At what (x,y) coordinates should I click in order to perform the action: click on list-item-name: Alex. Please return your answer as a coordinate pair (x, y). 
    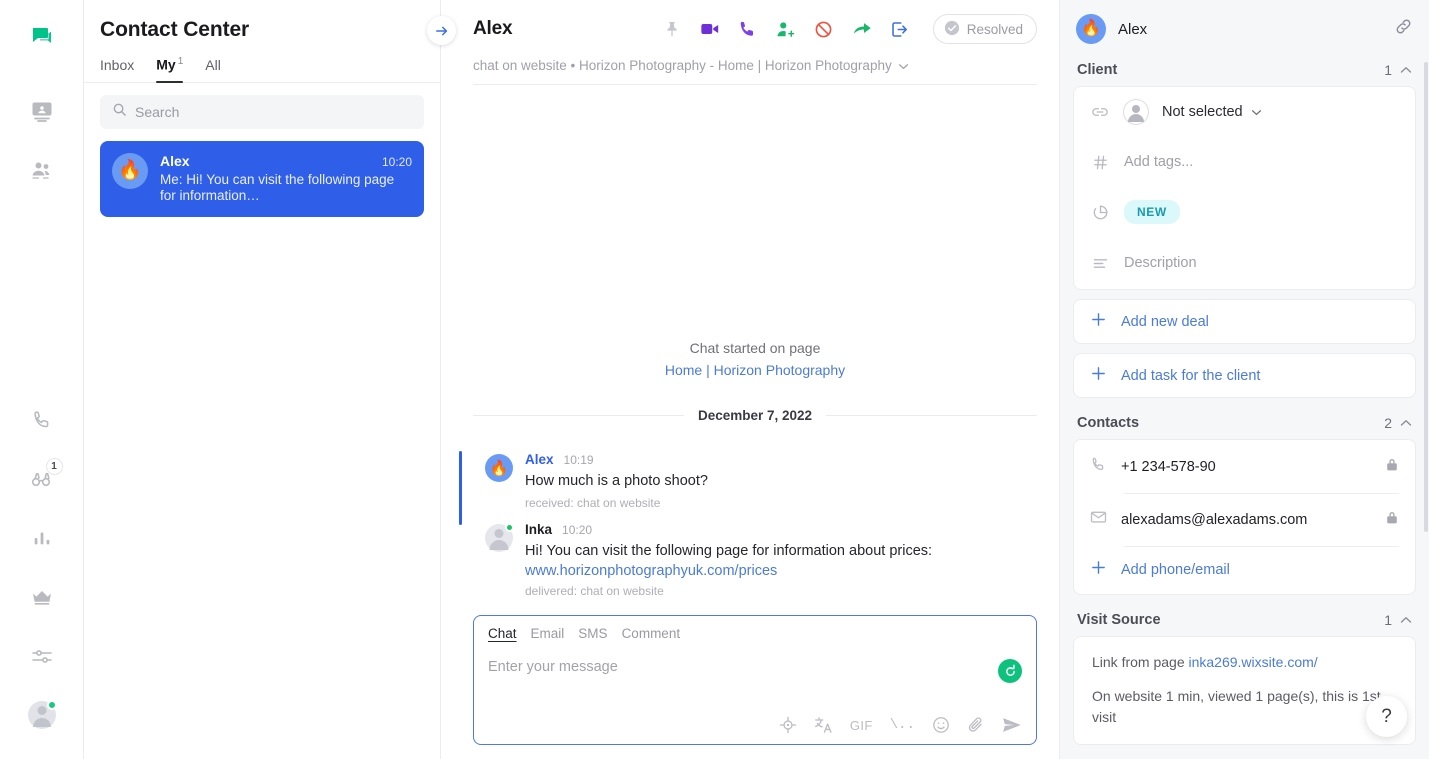
    Looking at the image, I should click on (175, 160).